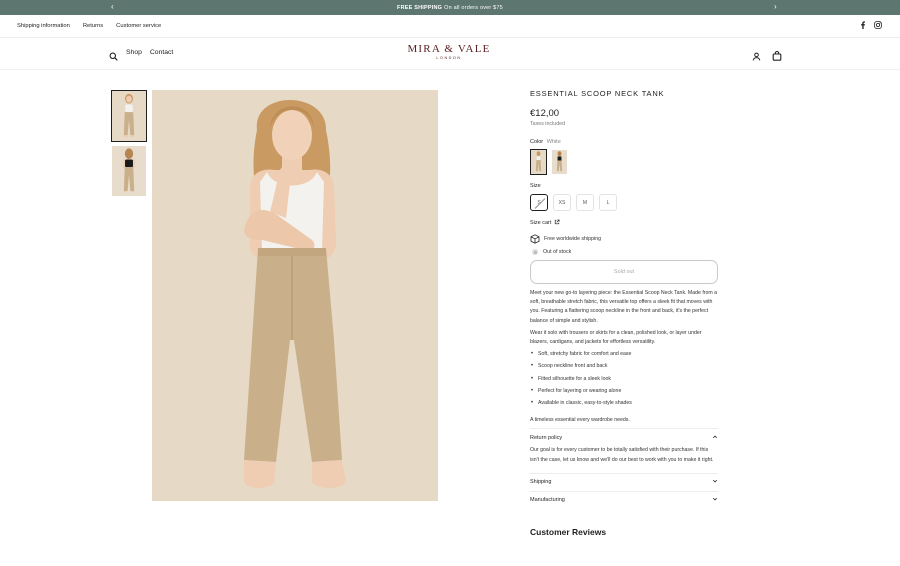  What do you see at coordinates (537, 142) in the screenshot?
I see `color-label: Color` at bounding box center [537, 142].